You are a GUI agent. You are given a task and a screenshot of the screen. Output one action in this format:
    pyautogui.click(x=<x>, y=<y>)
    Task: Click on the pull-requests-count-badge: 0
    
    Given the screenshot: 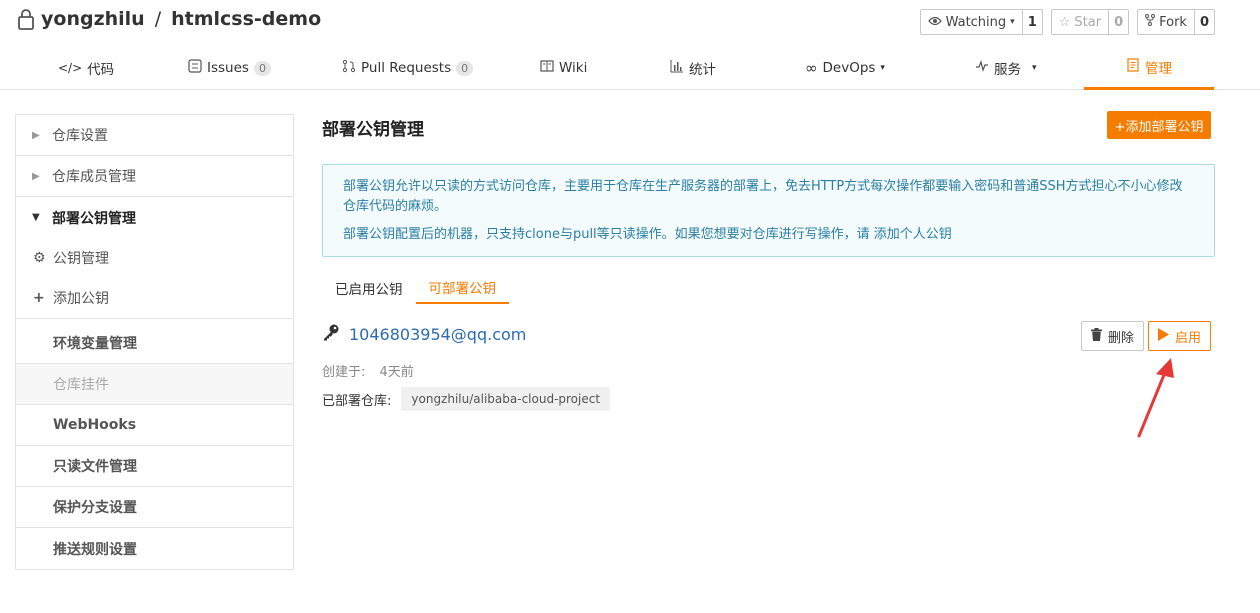 What is the action you would take?
    pyautogui.click(x=465, y=68)
    